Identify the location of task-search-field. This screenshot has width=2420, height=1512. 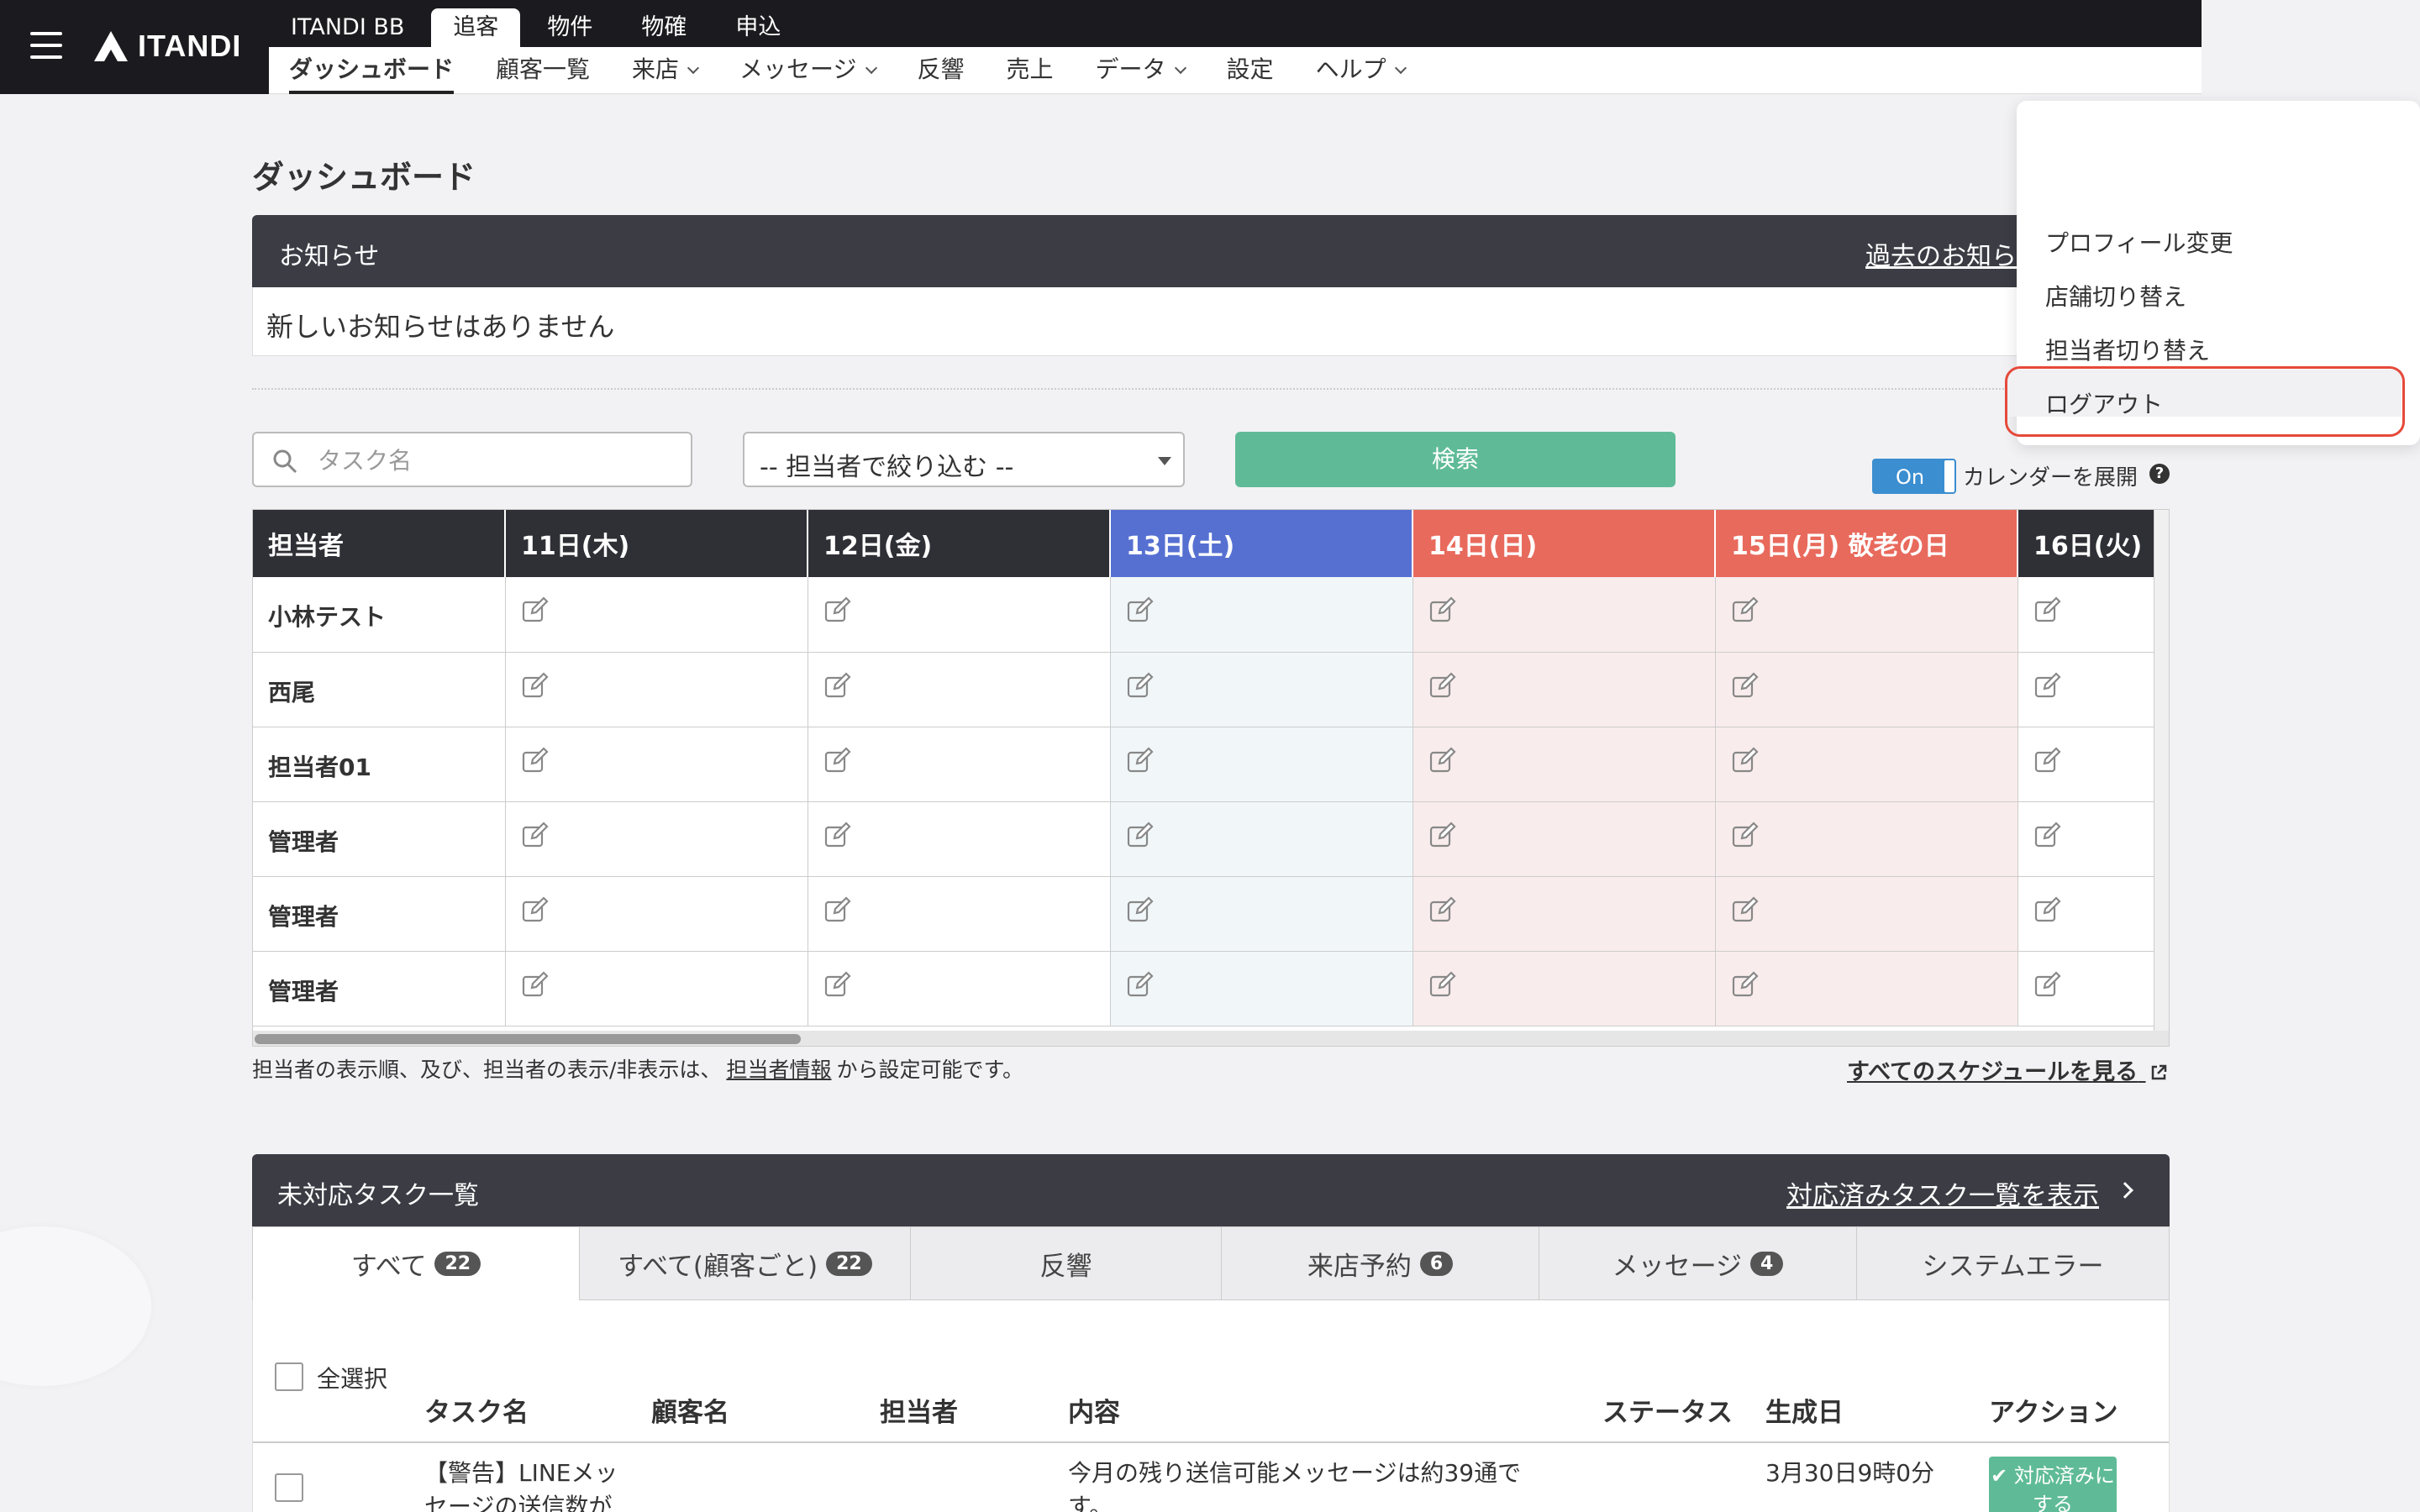
(472, 459).